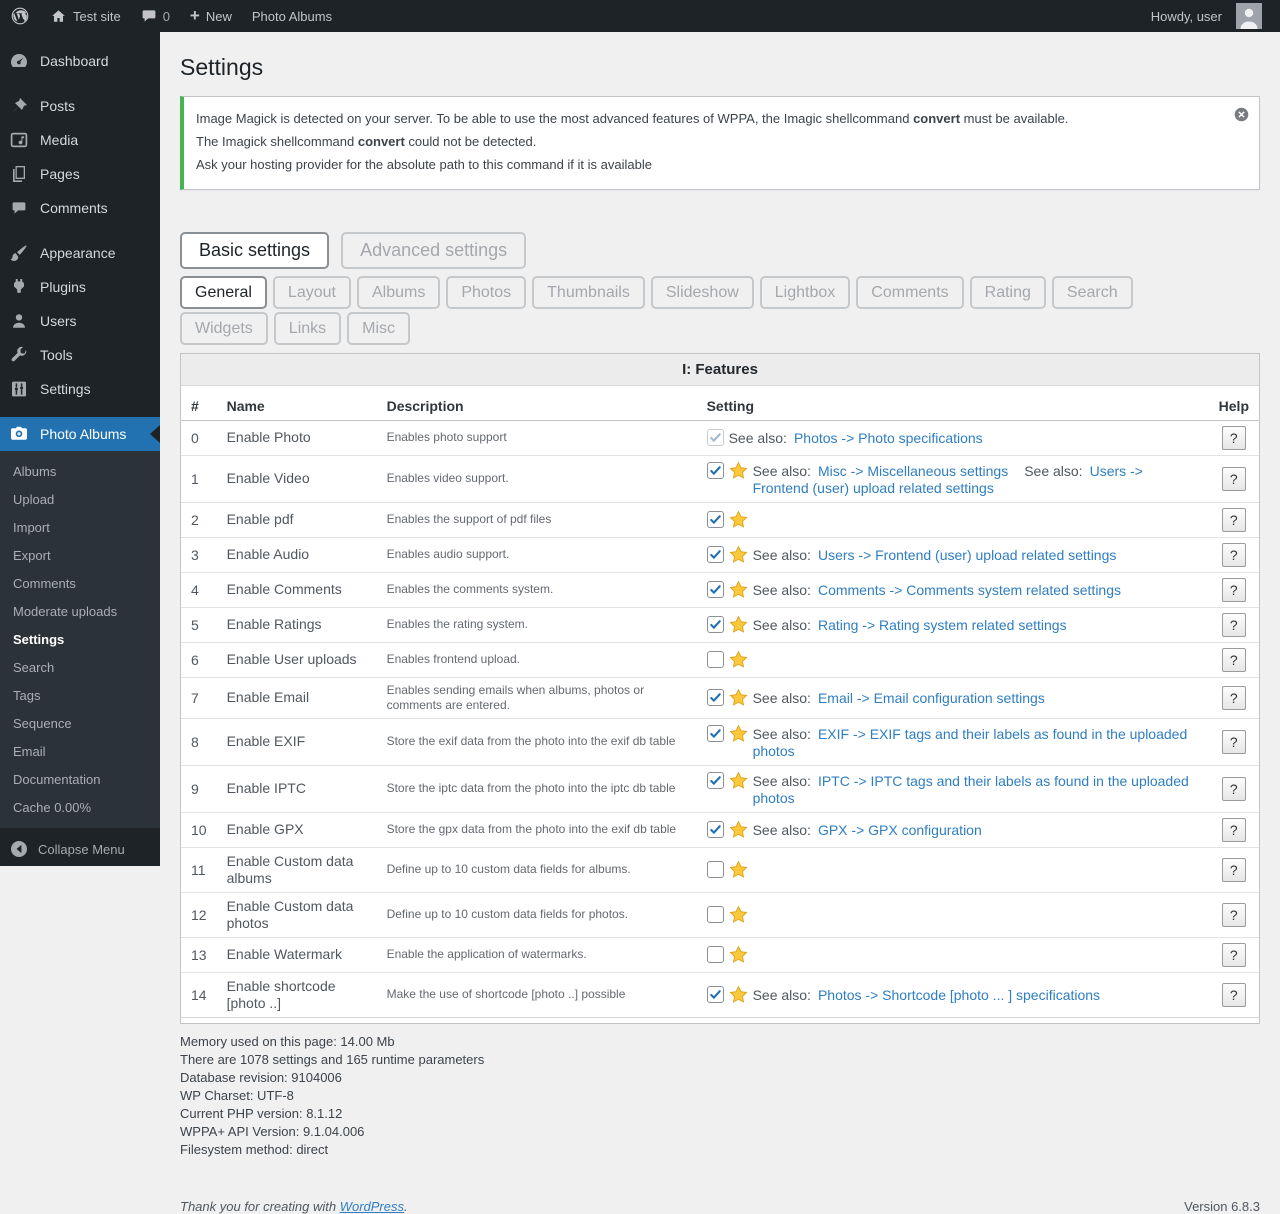  Describe the element at coordinates (80, 472) in the screenshot. I see `submenu-item-albums: Albums` at that location.